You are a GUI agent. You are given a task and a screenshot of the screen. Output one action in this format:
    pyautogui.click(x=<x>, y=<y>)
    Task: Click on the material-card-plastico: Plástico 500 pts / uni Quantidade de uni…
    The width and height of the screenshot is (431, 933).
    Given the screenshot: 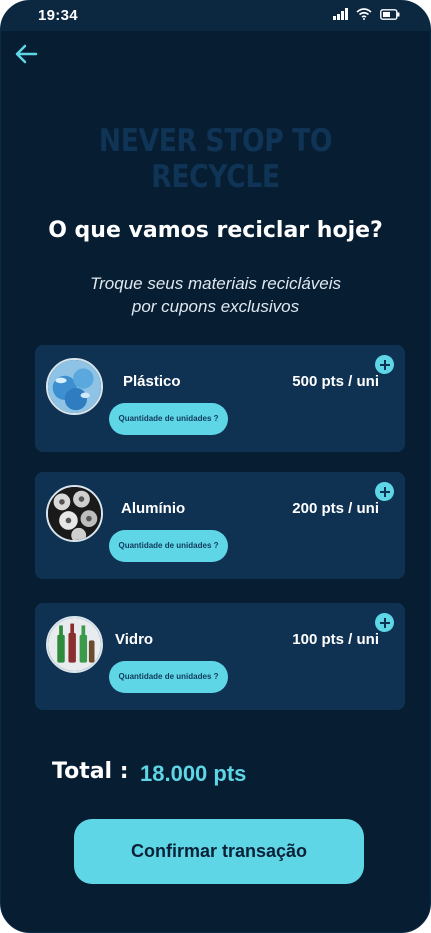 What is the action you would take?
    pyautogui.click(x=220, y=398)
    